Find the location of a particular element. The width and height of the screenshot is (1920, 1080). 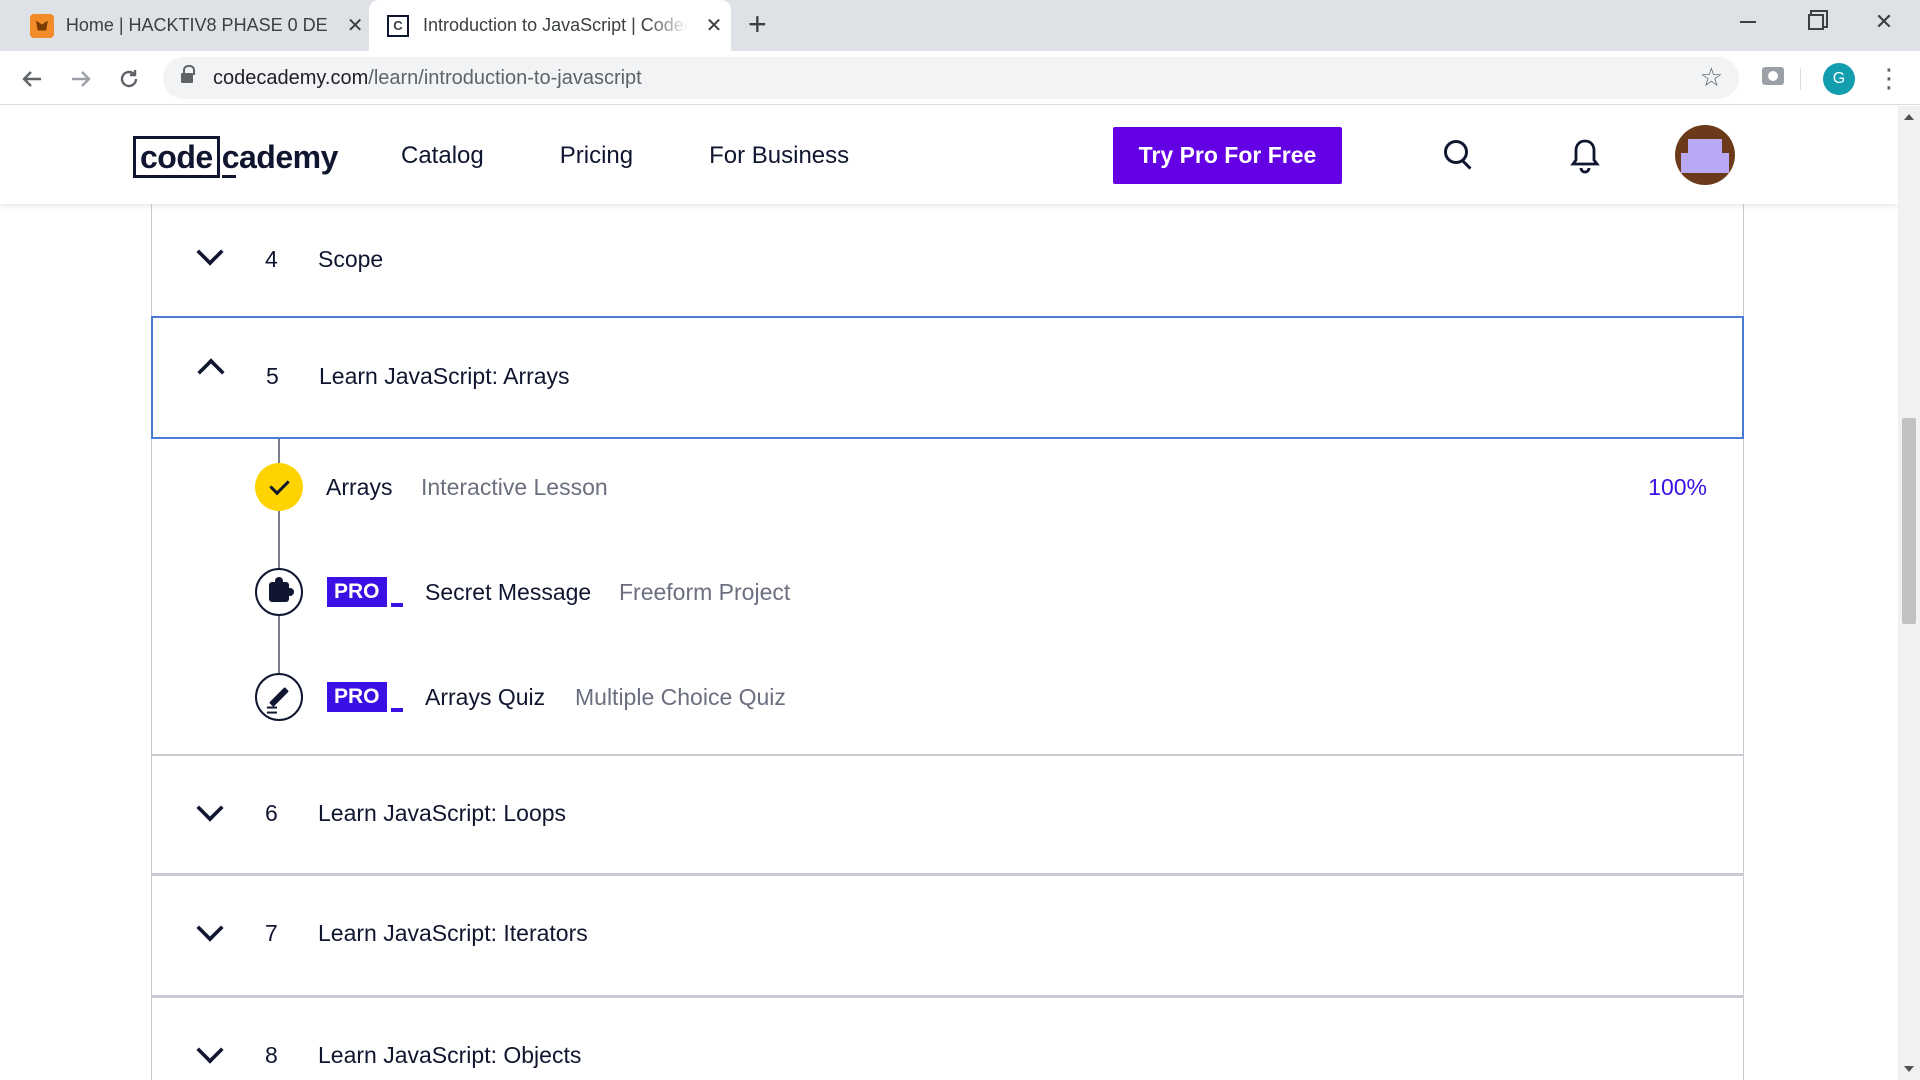

codecademy-favicon-icon: C is located at coordinates (398, 25).